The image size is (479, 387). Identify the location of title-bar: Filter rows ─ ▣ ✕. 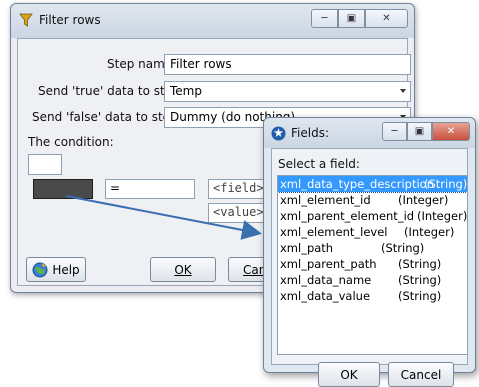
(212, 21).